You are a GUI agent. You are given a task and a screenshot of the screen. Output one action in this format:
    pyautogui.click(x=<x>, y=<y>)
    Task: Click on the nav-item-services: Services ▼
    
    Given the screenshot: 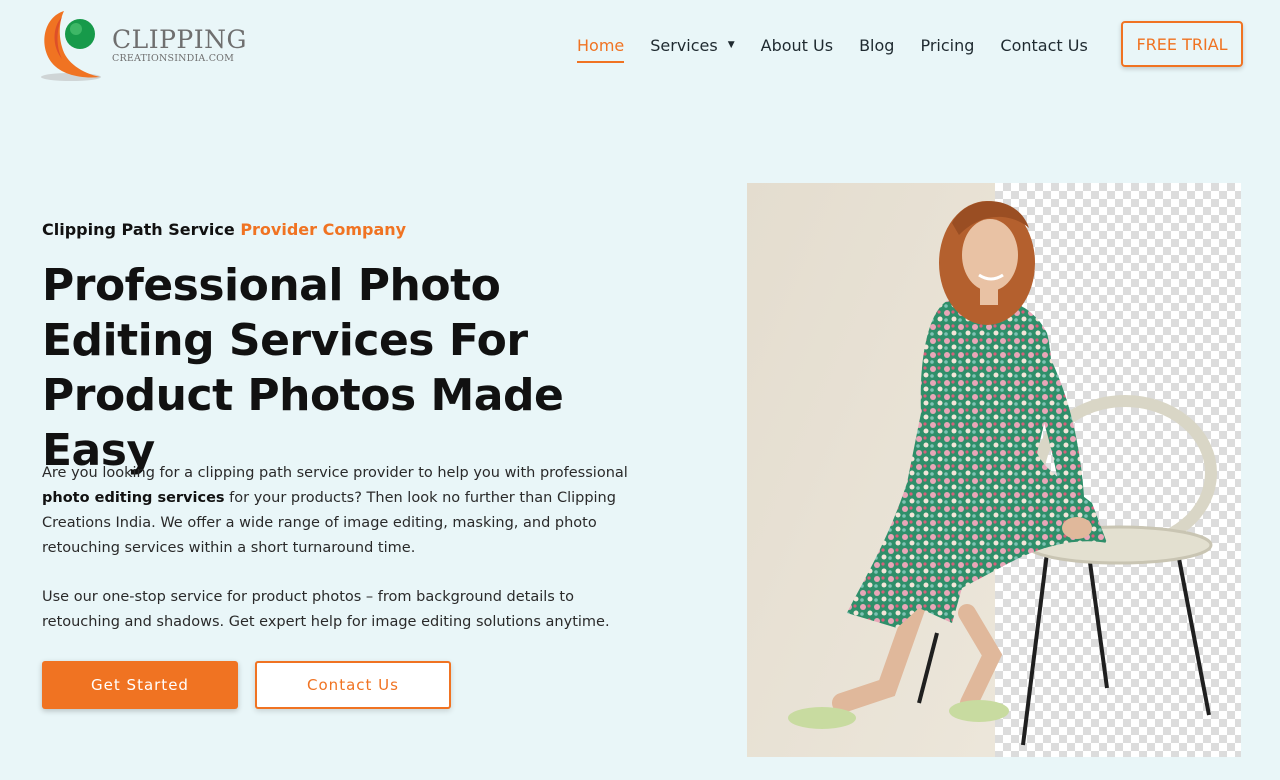 What is the action you would take?
    pyautogui.click(x=692, y=45)
    